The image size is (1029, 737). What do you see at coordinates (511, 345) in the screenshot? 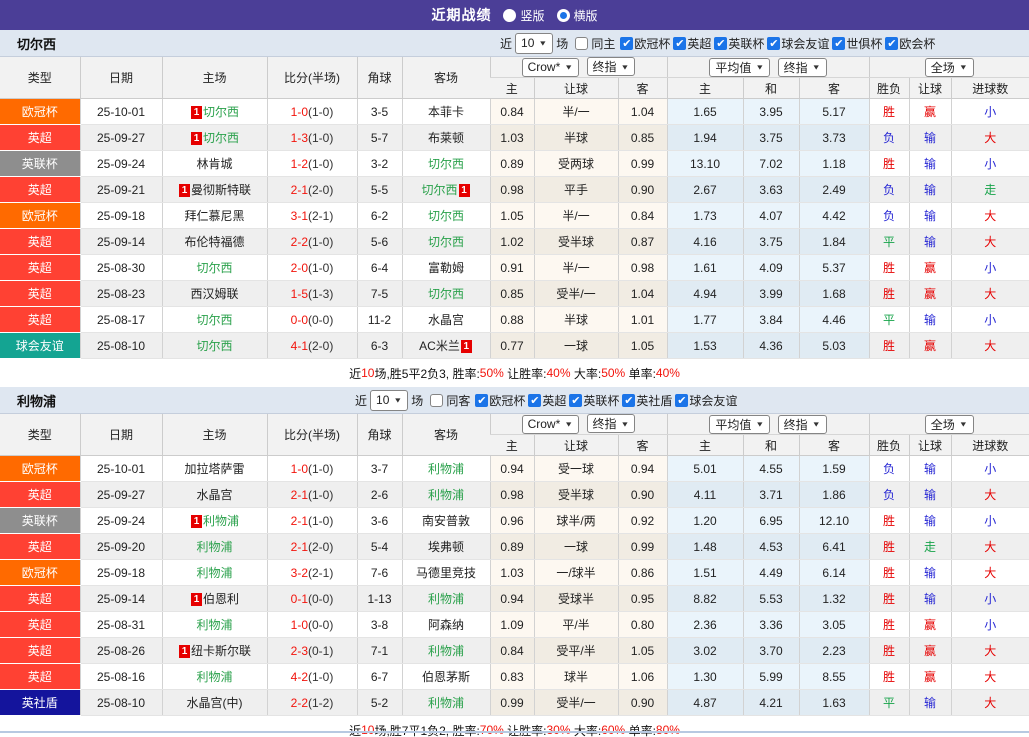
I see `odds-home: 0.77` at bounding box center [511, 345].